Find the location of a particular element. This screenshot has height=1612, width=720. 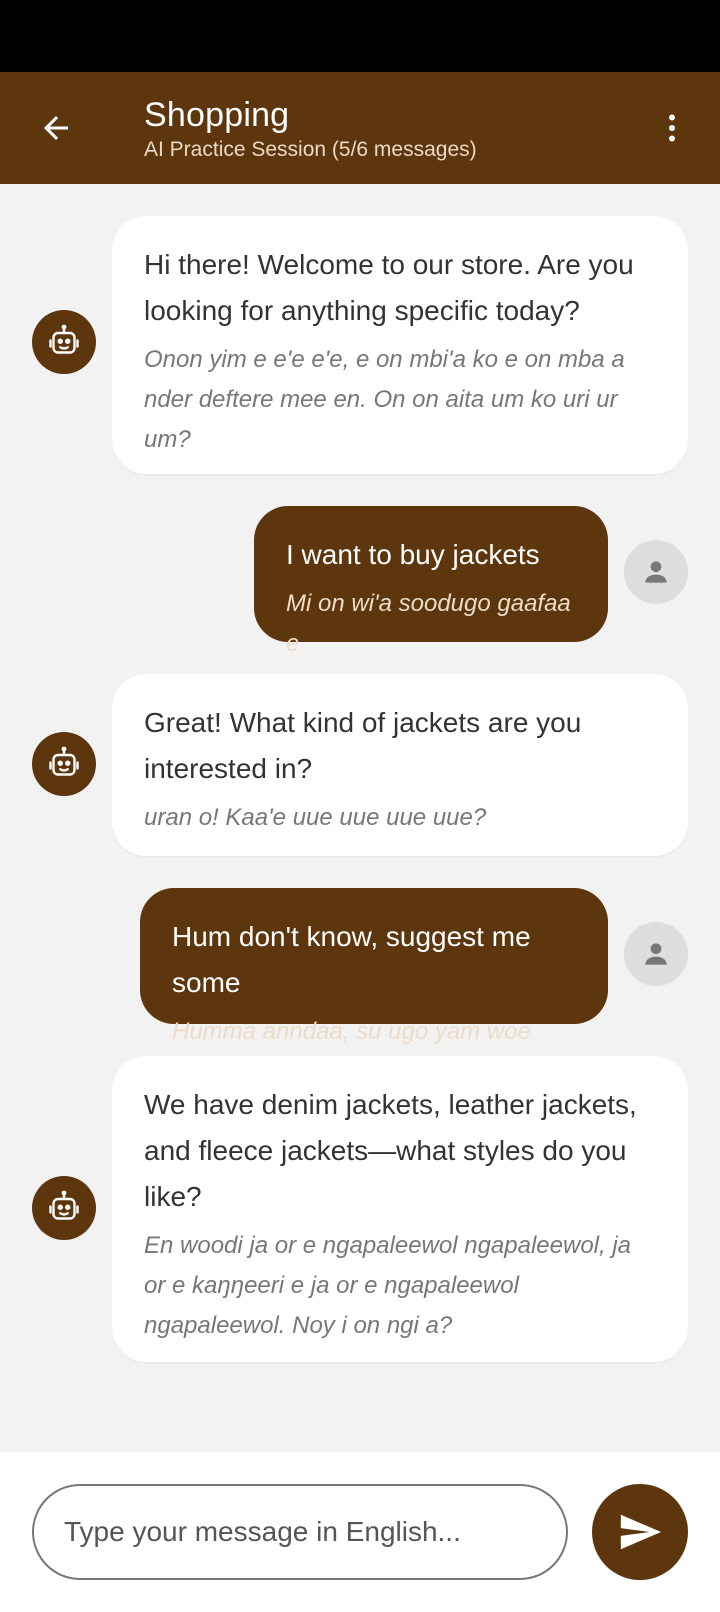

more-options-button is located at coordinates (672, 128).